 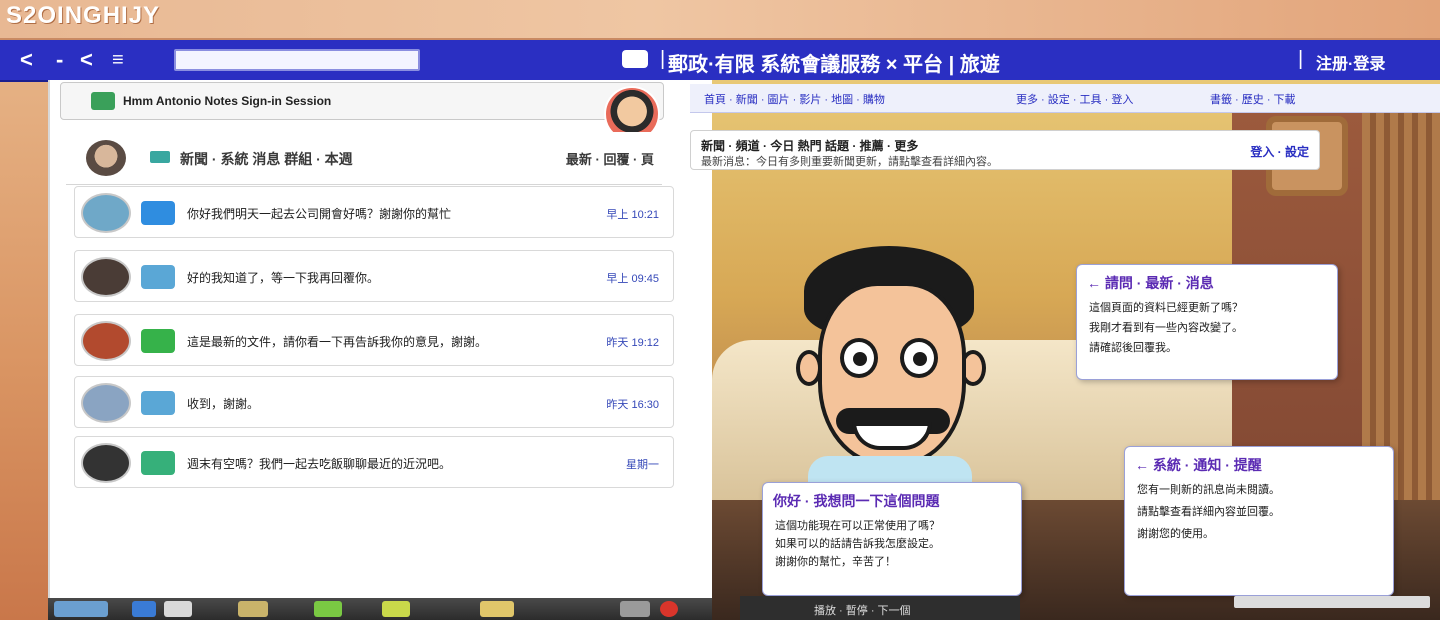 What do you see at coordinates (118, 60) in the screenshot?
I see `menu-icon: ≡` at bounding box center [118, 60].